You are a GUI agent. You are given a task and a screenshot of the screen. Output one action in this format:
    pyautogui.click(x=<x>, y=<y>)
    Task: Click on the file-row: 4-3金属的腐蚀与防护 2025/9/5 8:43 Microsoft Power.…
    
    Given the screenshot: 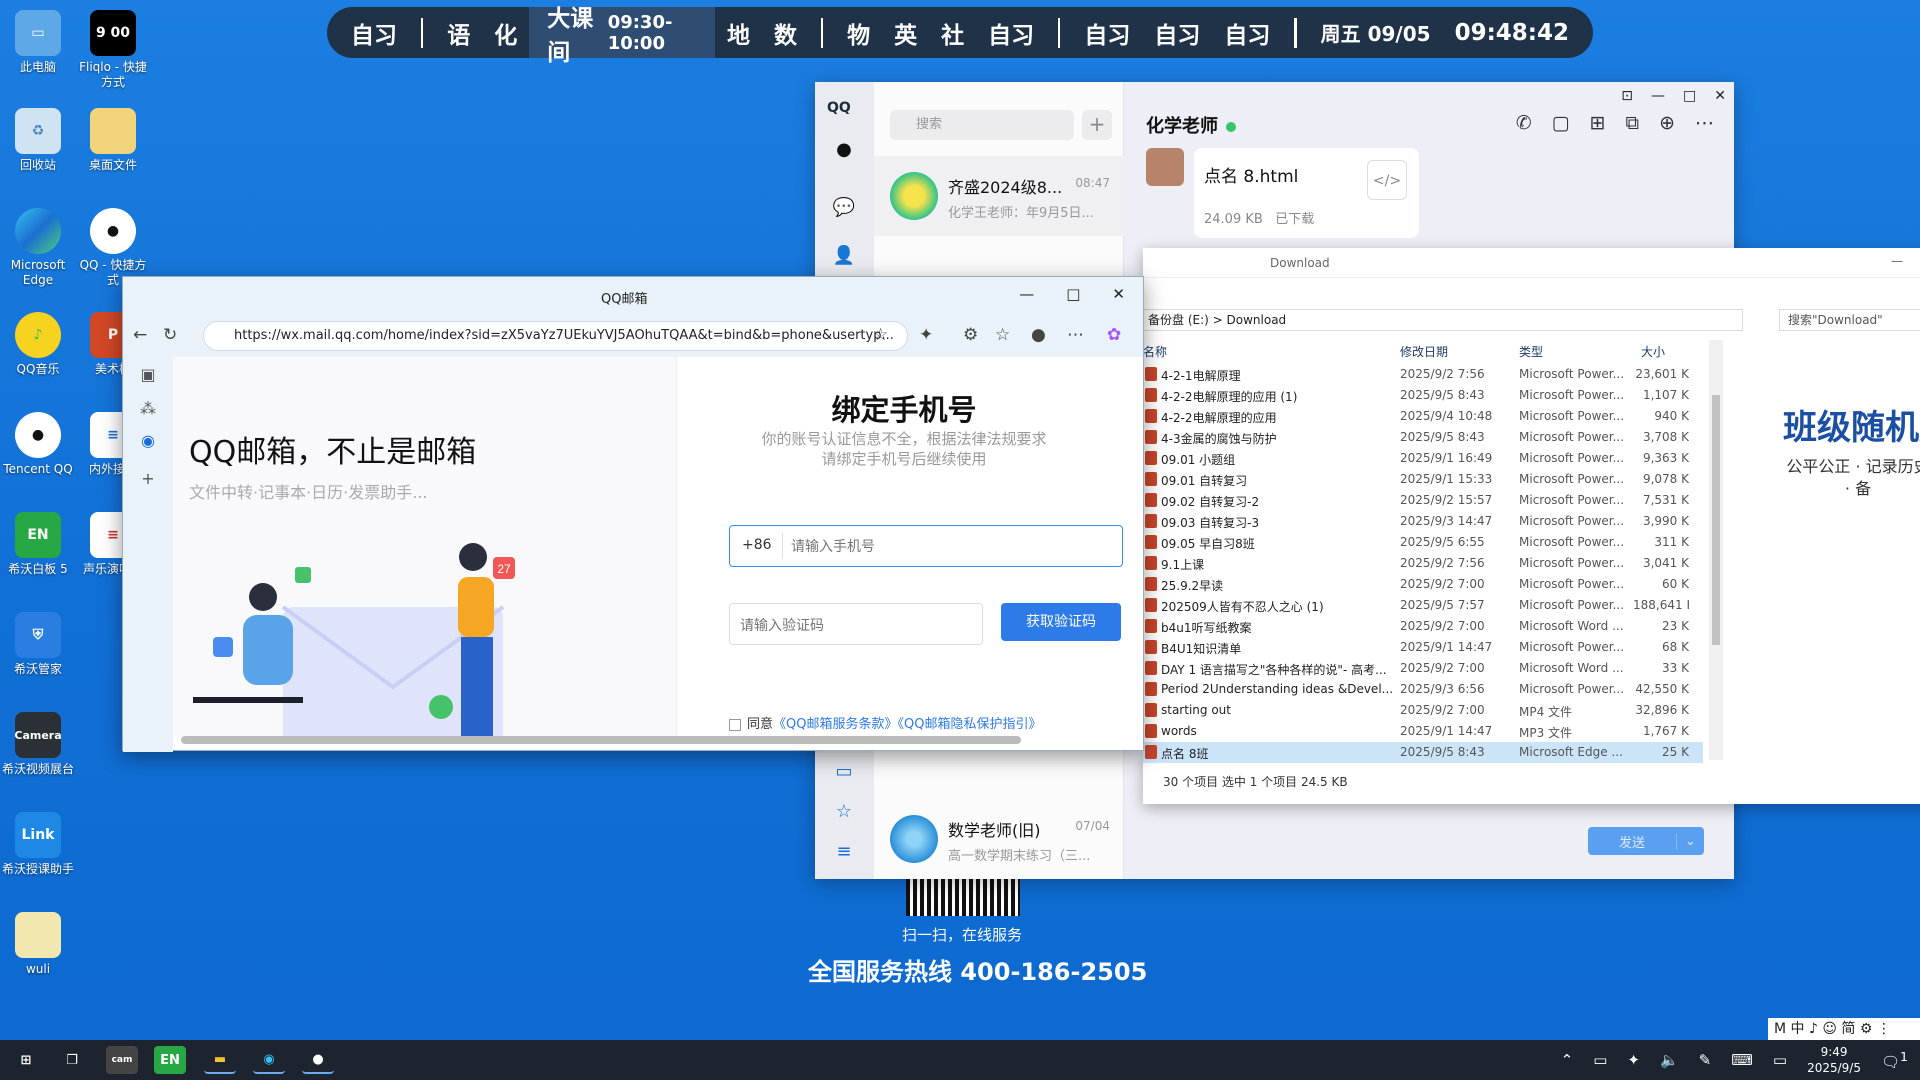 What is the action you would take?
    pyautogui.click(x=1423, y=437)
    